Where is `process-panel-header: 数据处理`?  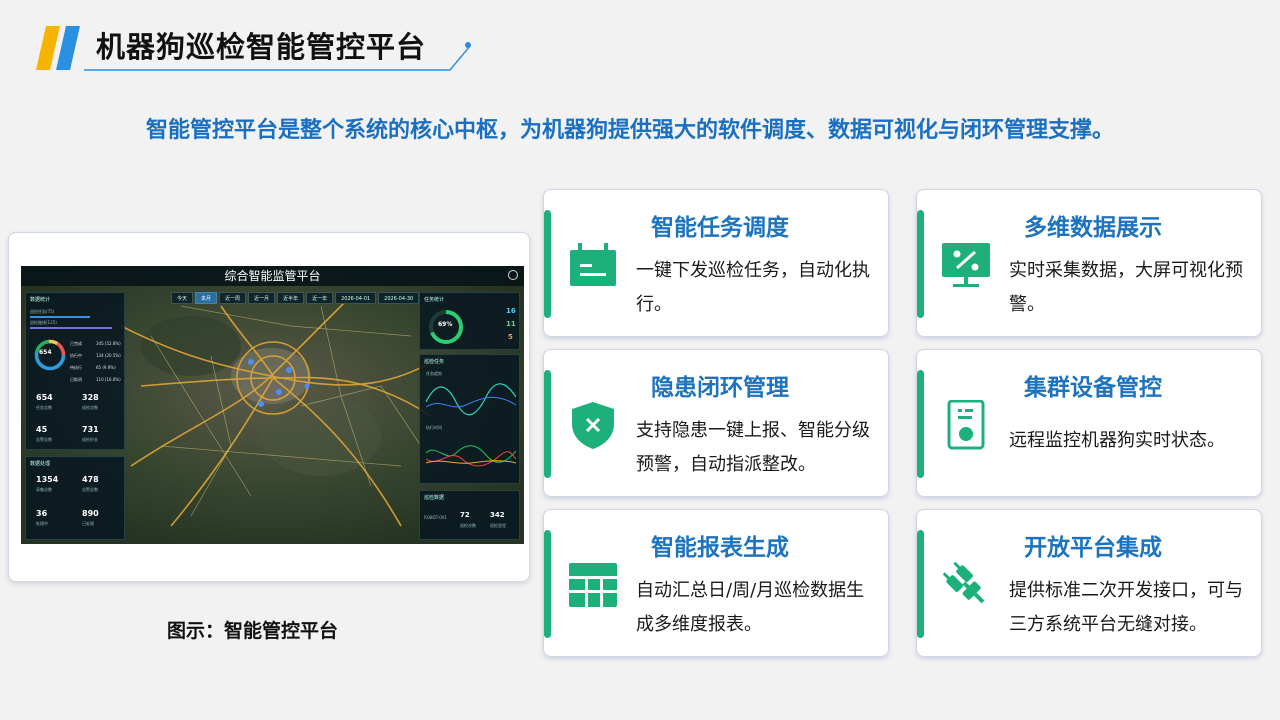
process-panel-header: 数据处理 is located at coordinates (40, 464).